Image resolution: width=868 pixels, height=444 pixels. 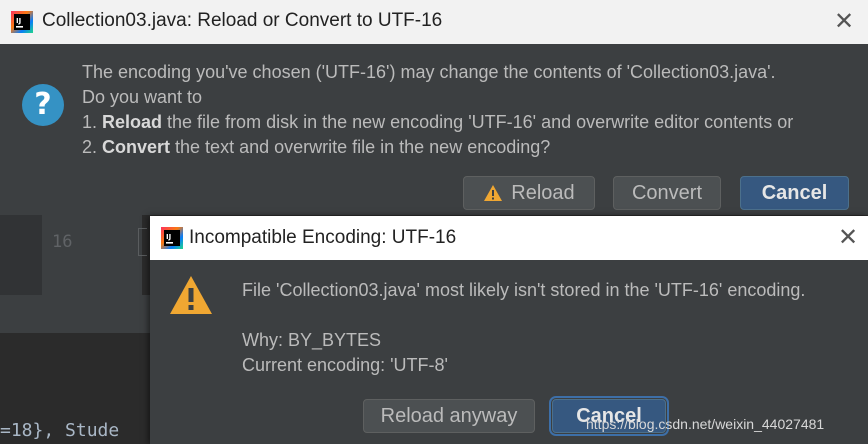 I want to click on dialog-title: Incompatible Encoding: UTF-16, so click(x=323, y=237).